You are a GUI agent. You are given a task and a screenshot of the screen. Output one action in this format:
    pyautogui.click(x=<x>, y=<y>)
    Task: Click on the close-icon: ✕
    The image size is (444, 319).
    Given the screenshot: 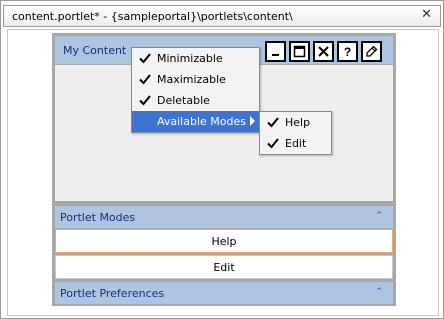 What is the action you would take?
    pyautogui.click(x=426, y=14)
    